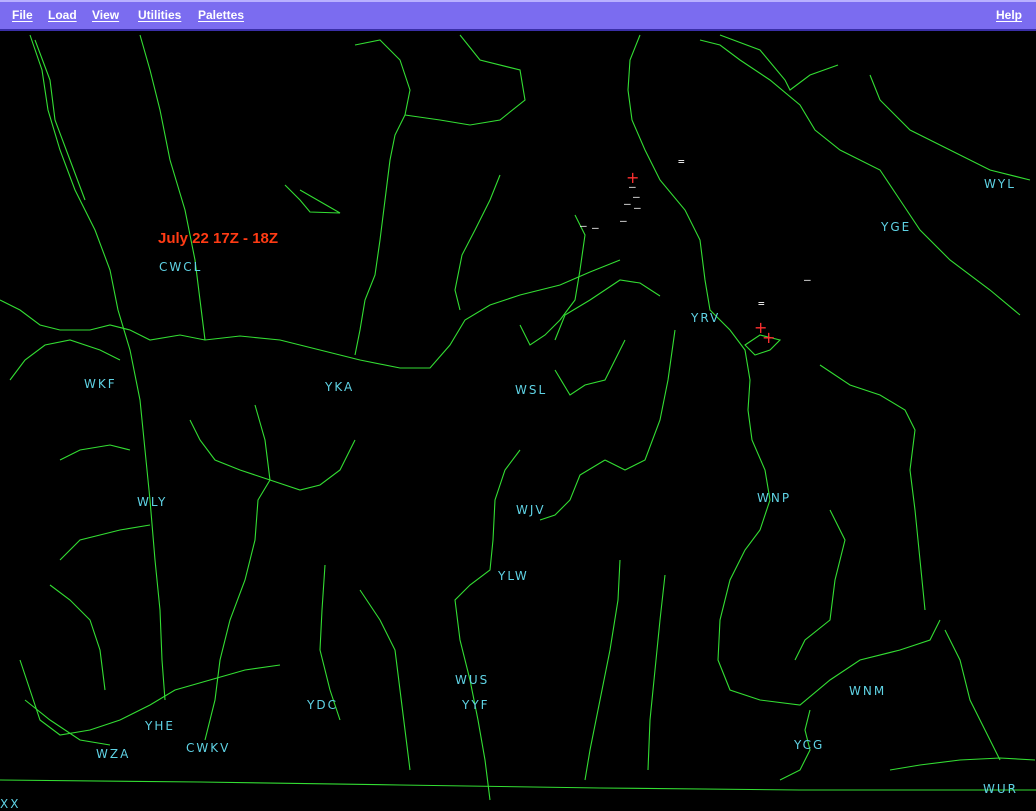 This screenshot has width=1036, height=811. Describe the element at coordinates (518, 15) in the screenshot. I see `menu-bar: File Load View Utilities Palettes Help` at that location.